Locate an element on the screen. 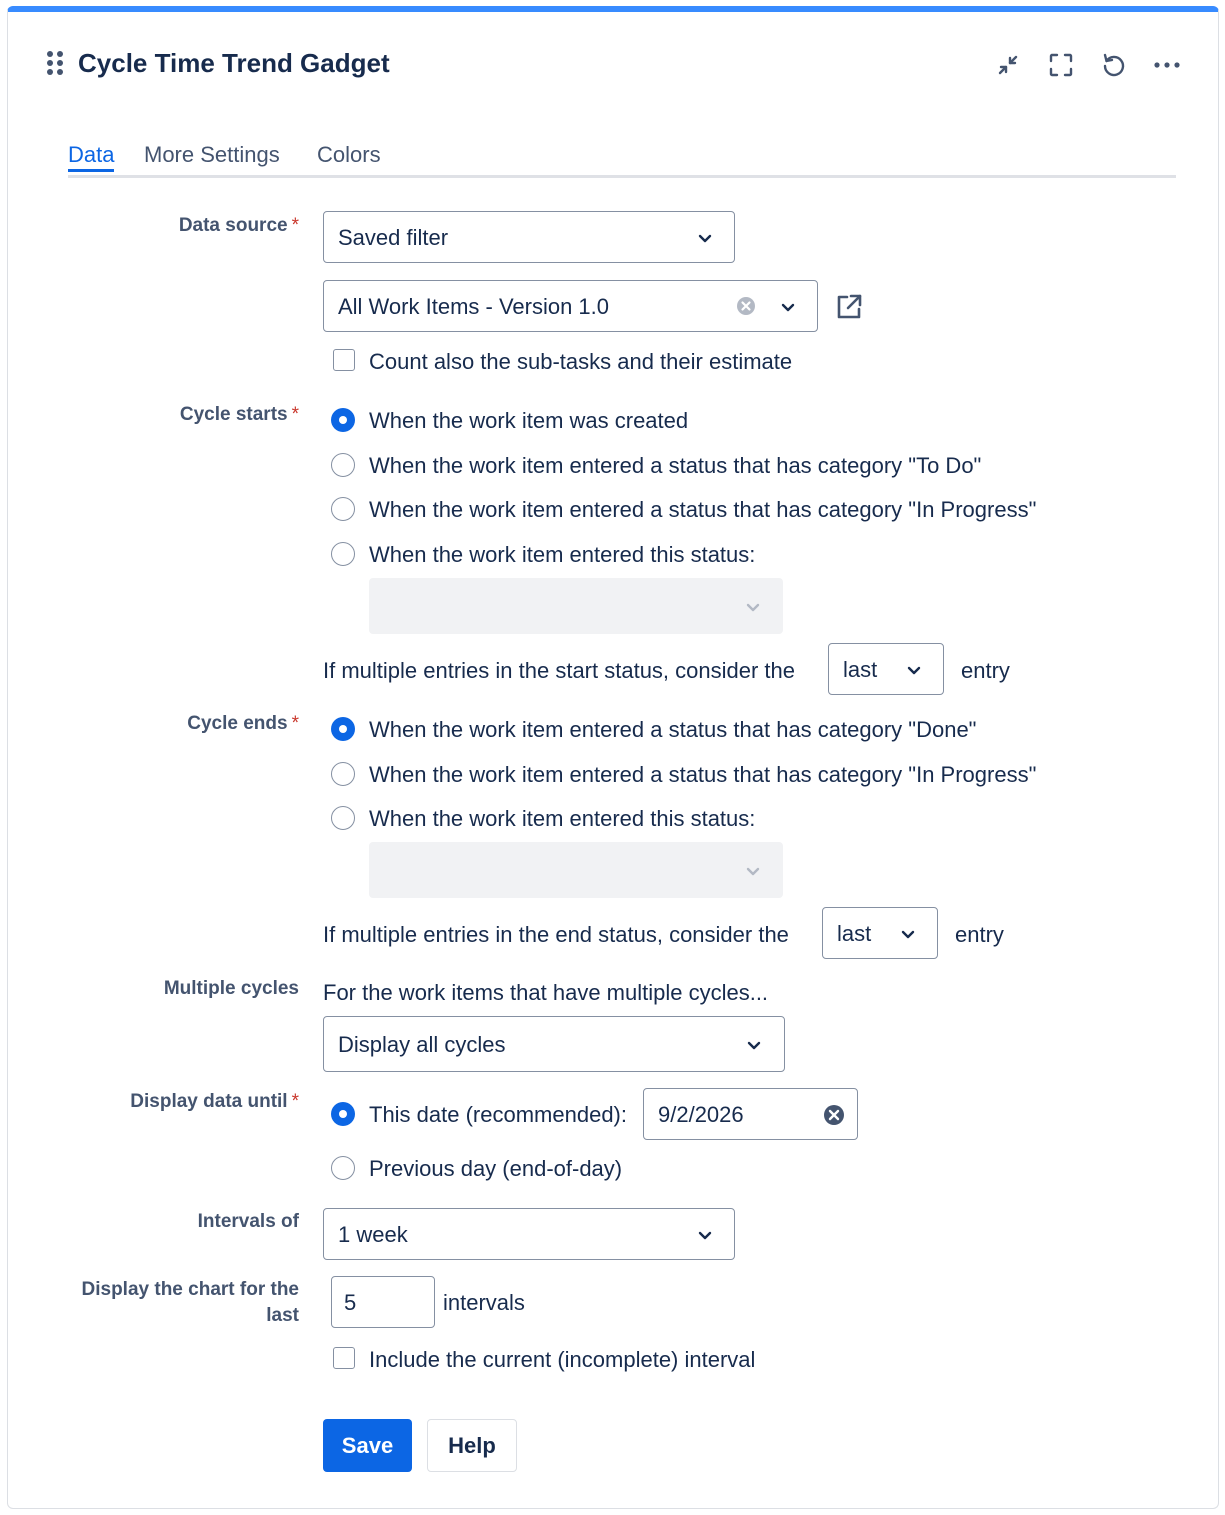 This screenshot has width=1225, height=1515. multiple-cycles-value: Display all cycles is located at coordinates (422, 1044).